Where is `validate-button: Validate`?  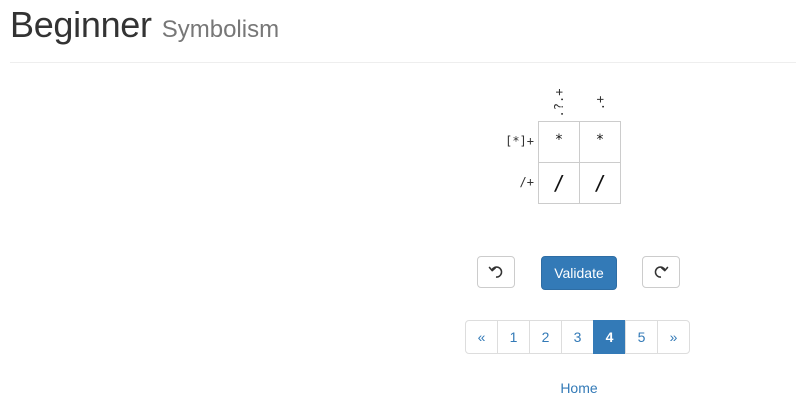
validate-button: Validate is located at coordinates (579, 273).